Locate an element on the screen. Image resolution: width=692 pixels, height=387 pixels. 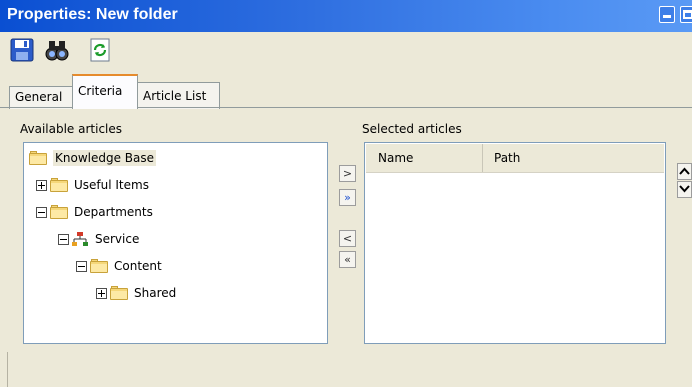
tab-criteria-label: Criteria is located at coordinates (100, 91).